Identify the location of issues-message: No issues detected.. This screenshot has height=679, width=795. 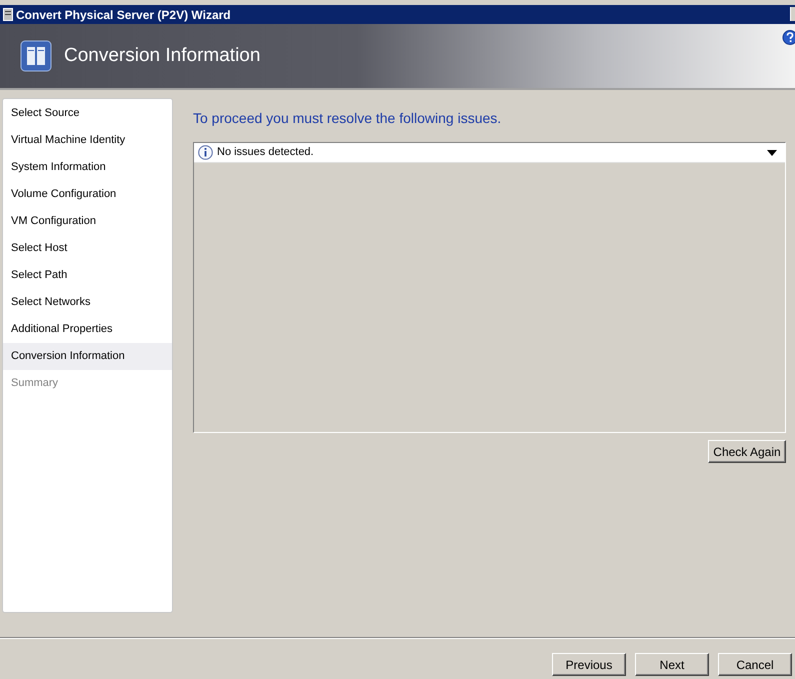
(266, 152).